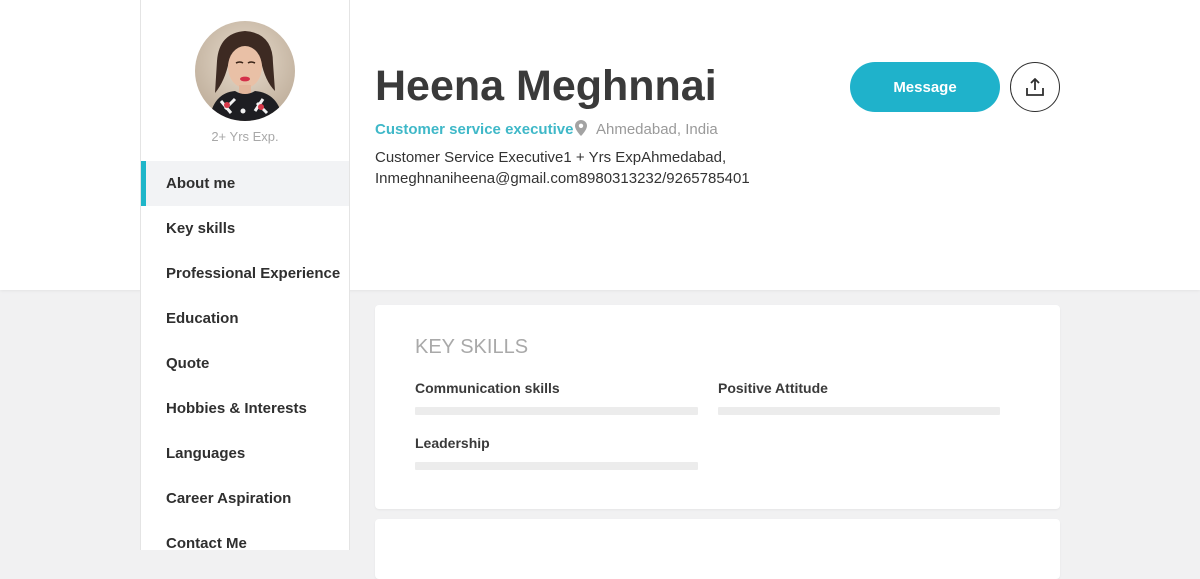  What do you see at coordinates (245, 543) in the screenshot?
I see `sidebar-item-contact-me: Contact Me` at bounding box center [245, 543].